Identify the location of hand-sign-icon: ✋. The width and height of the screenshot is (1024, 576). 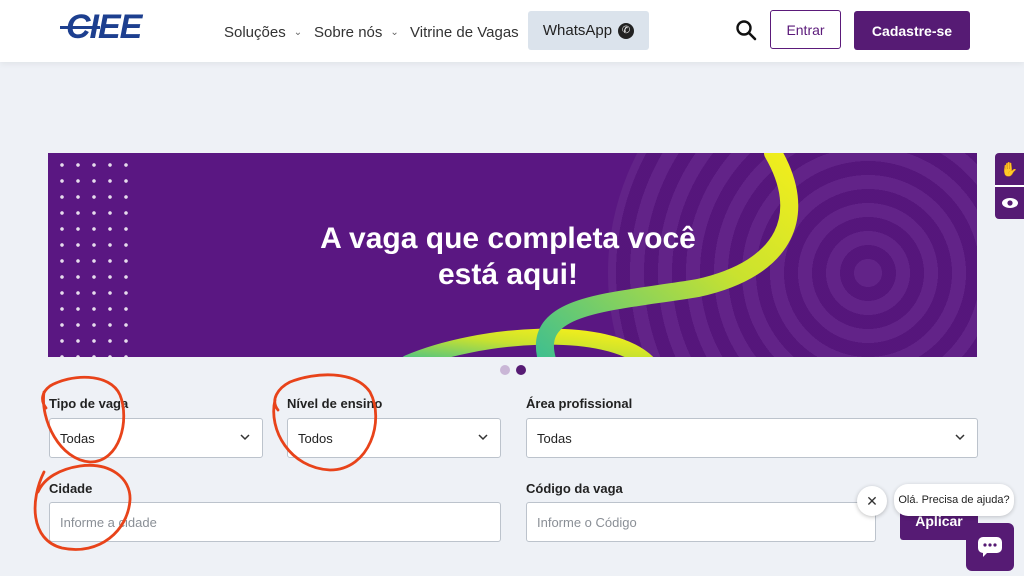
(1009, 168).